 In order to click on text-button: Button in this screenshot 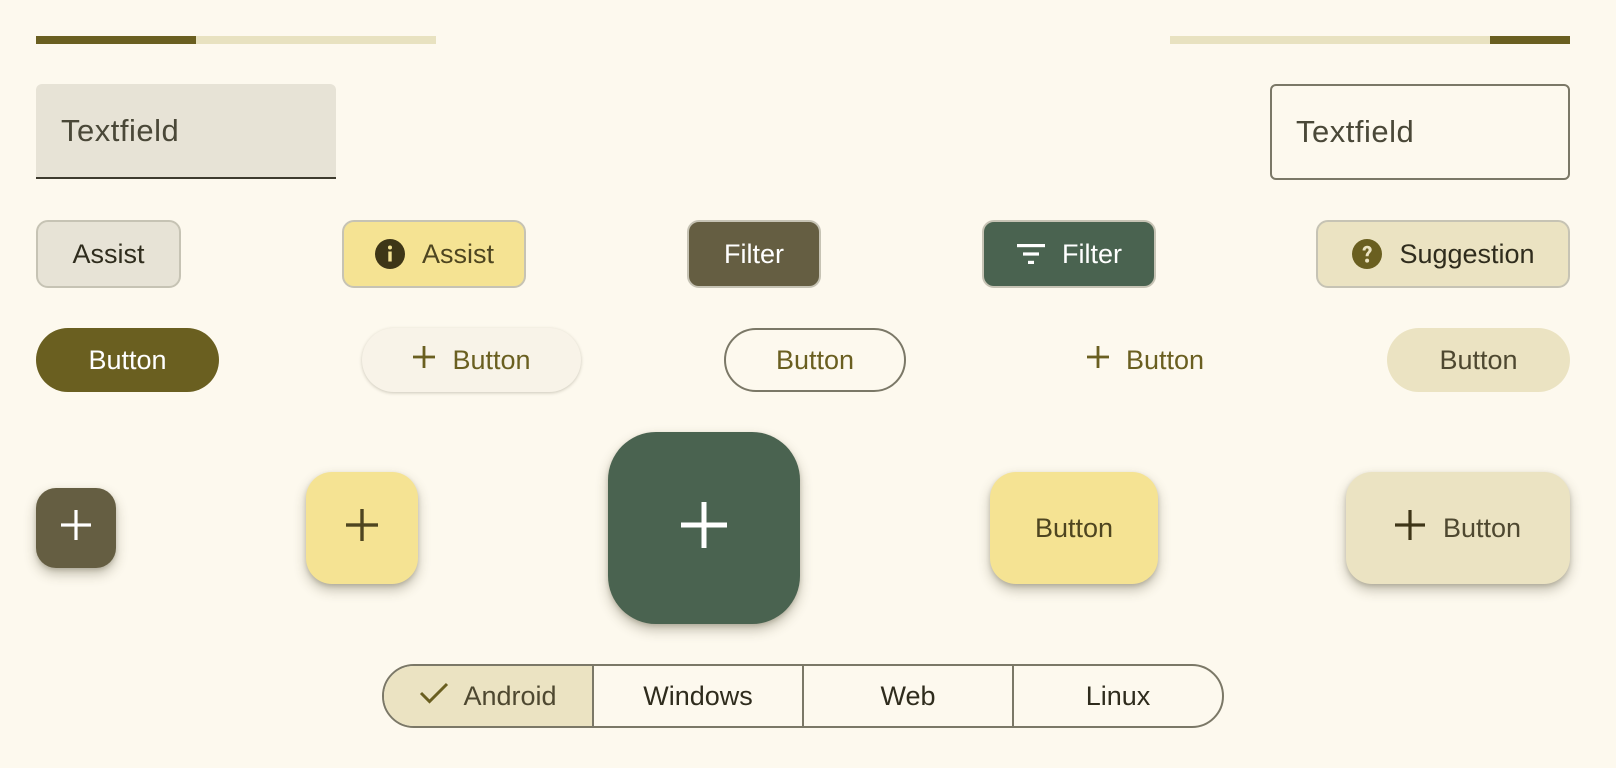, I will do `click(1145, 360)`.